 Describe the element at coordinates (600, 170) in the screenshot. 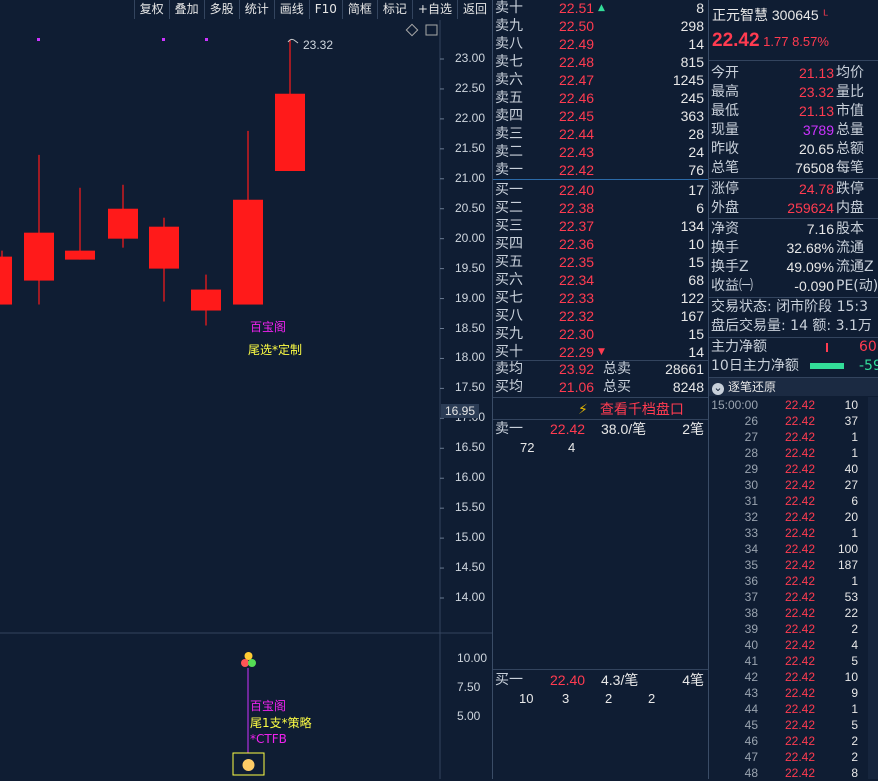

I see `ask-level: 卖一 22.42 76` at that location.